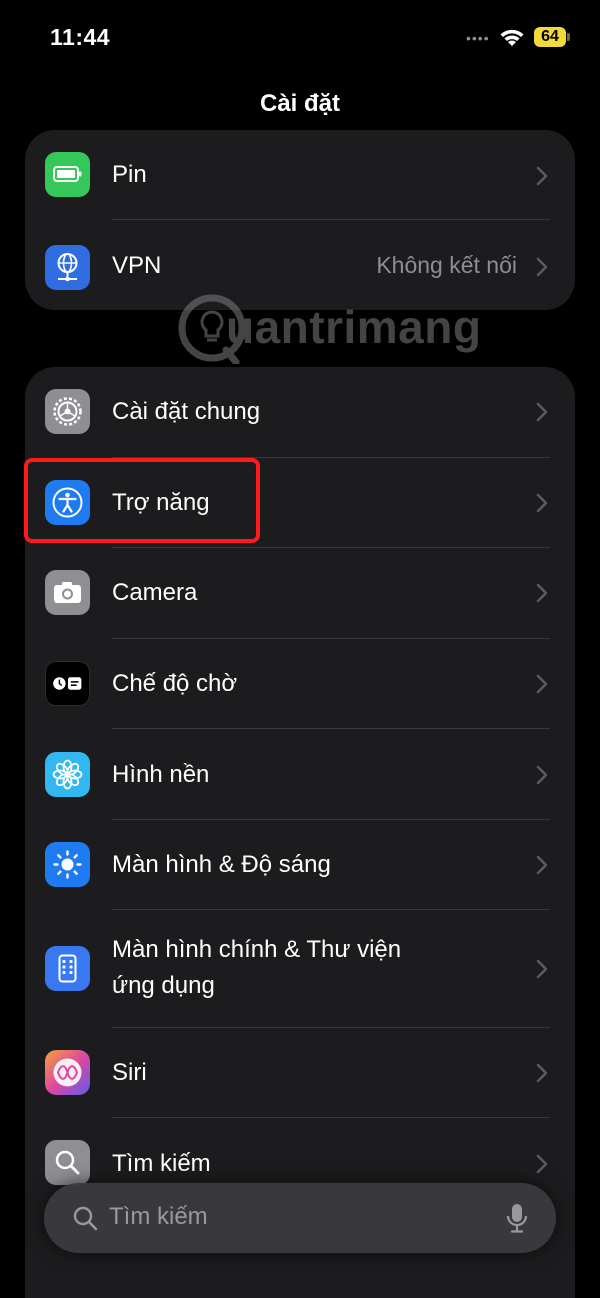 Image resolution: width=600 pixels, height=1298 pixels. What do you see at coordinates (155, 592) in the screenshot?
I see `row-label: Camera` at bounding box center [155, 592].